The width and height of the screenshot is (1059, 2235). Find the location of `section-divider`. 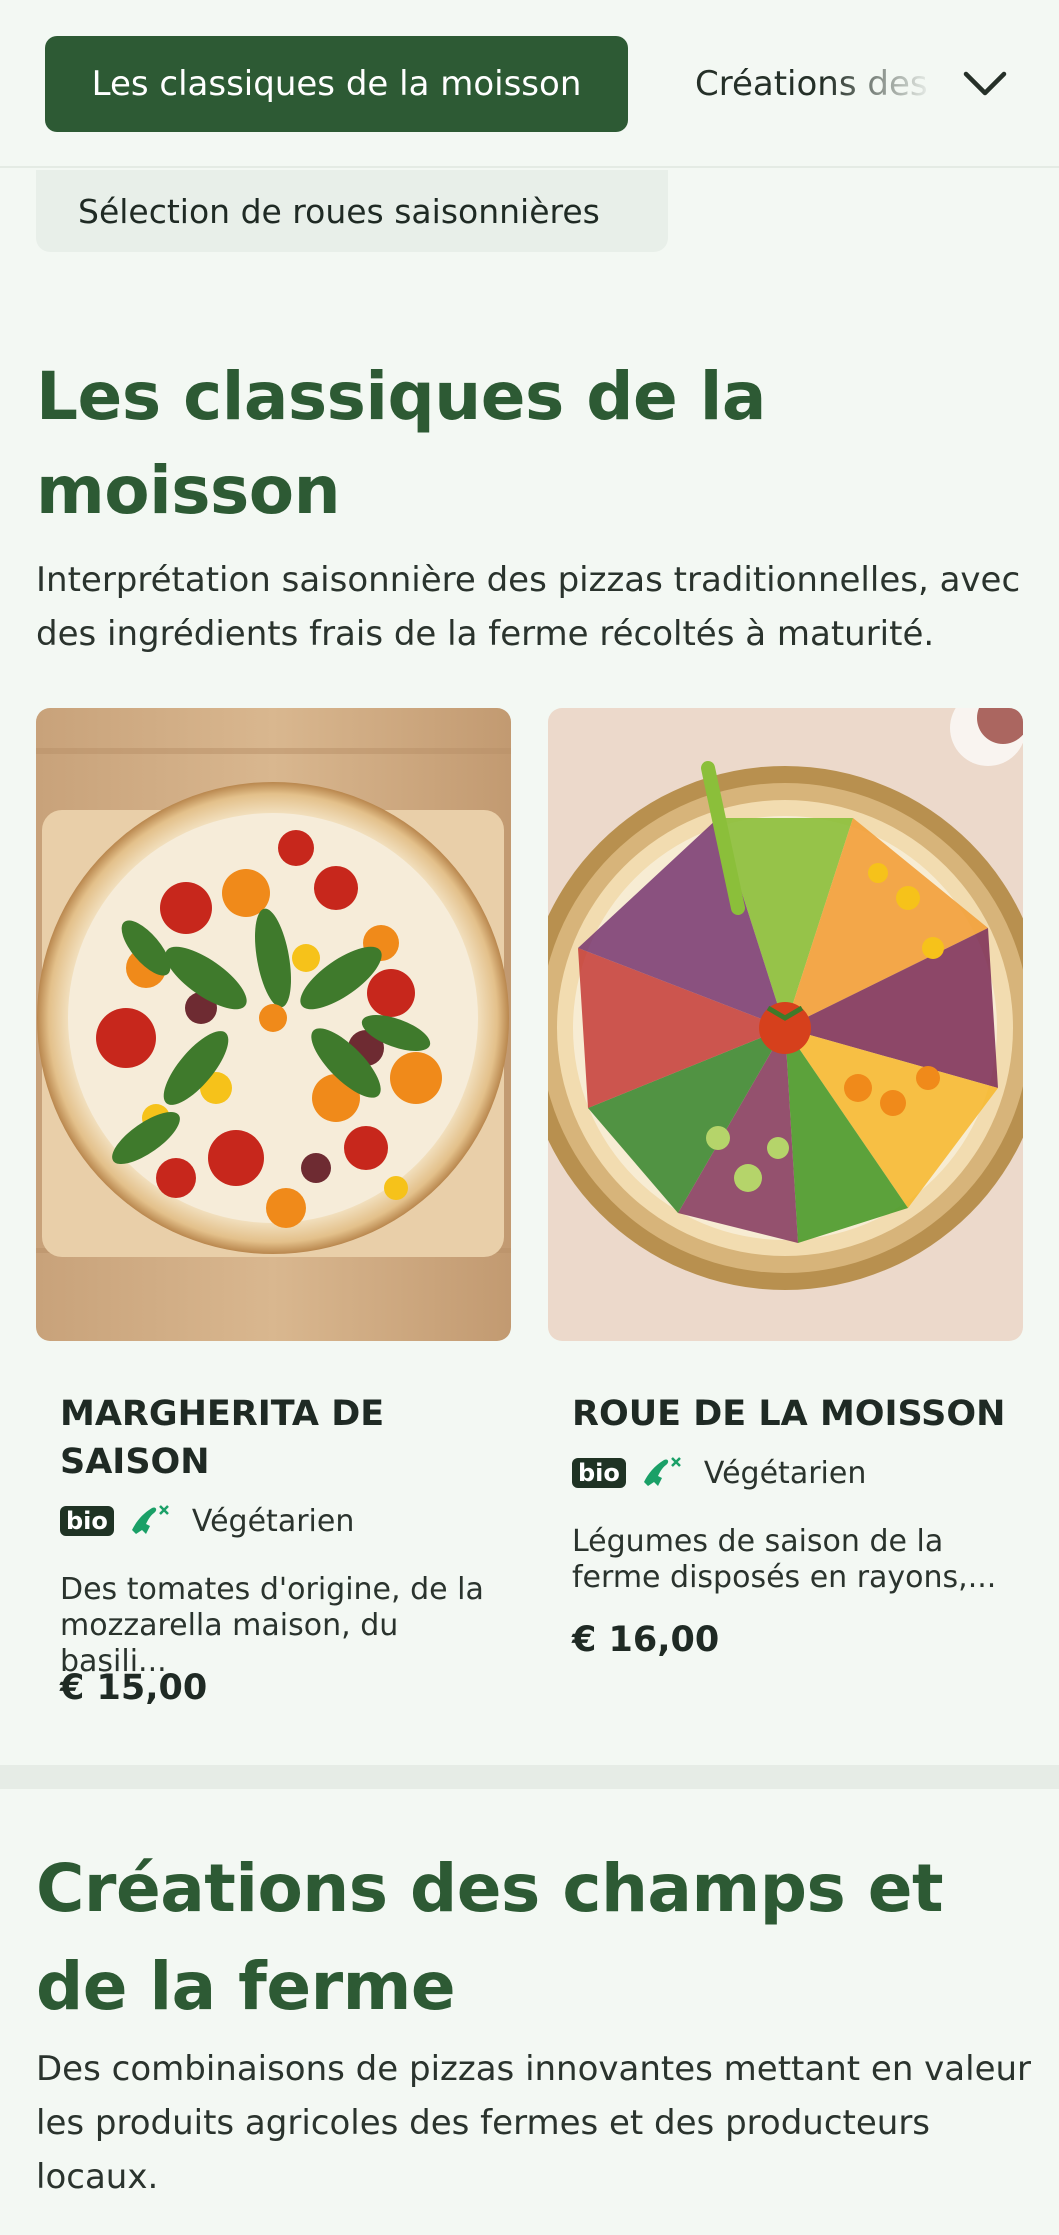

section-divider is located at coordinates (529, 1777).